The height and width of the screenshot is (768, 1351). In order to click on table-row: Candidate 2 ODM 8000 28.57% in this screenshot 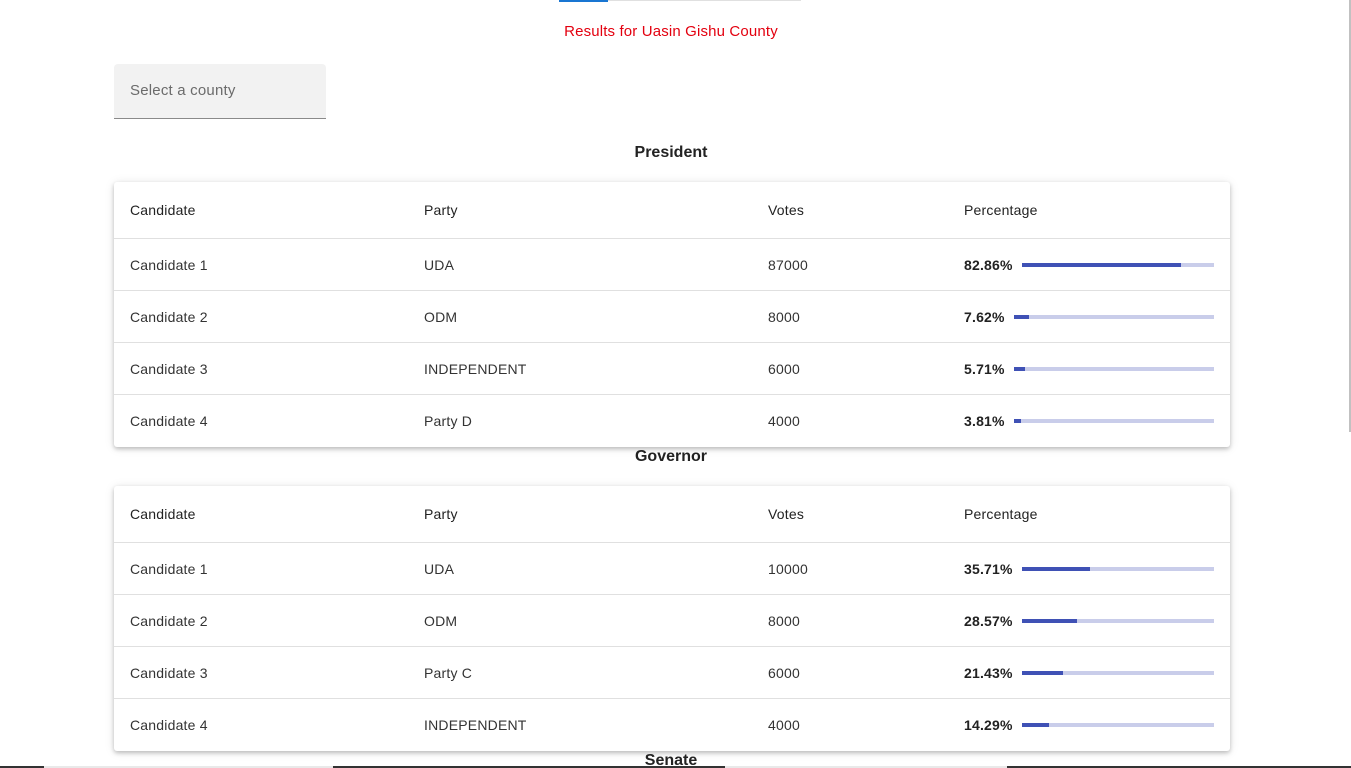, I will do `click(672, 621)`.